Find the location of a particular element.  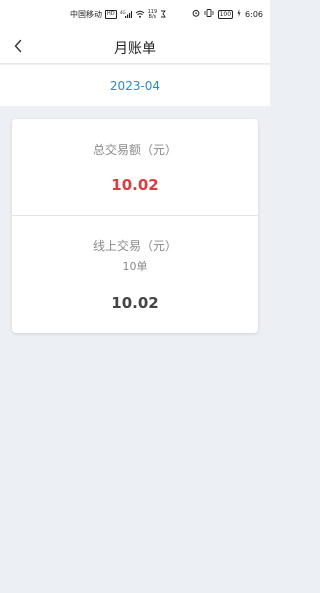

total-section: 总交易额（元） 10.02 is located at coordinates (135, 167).